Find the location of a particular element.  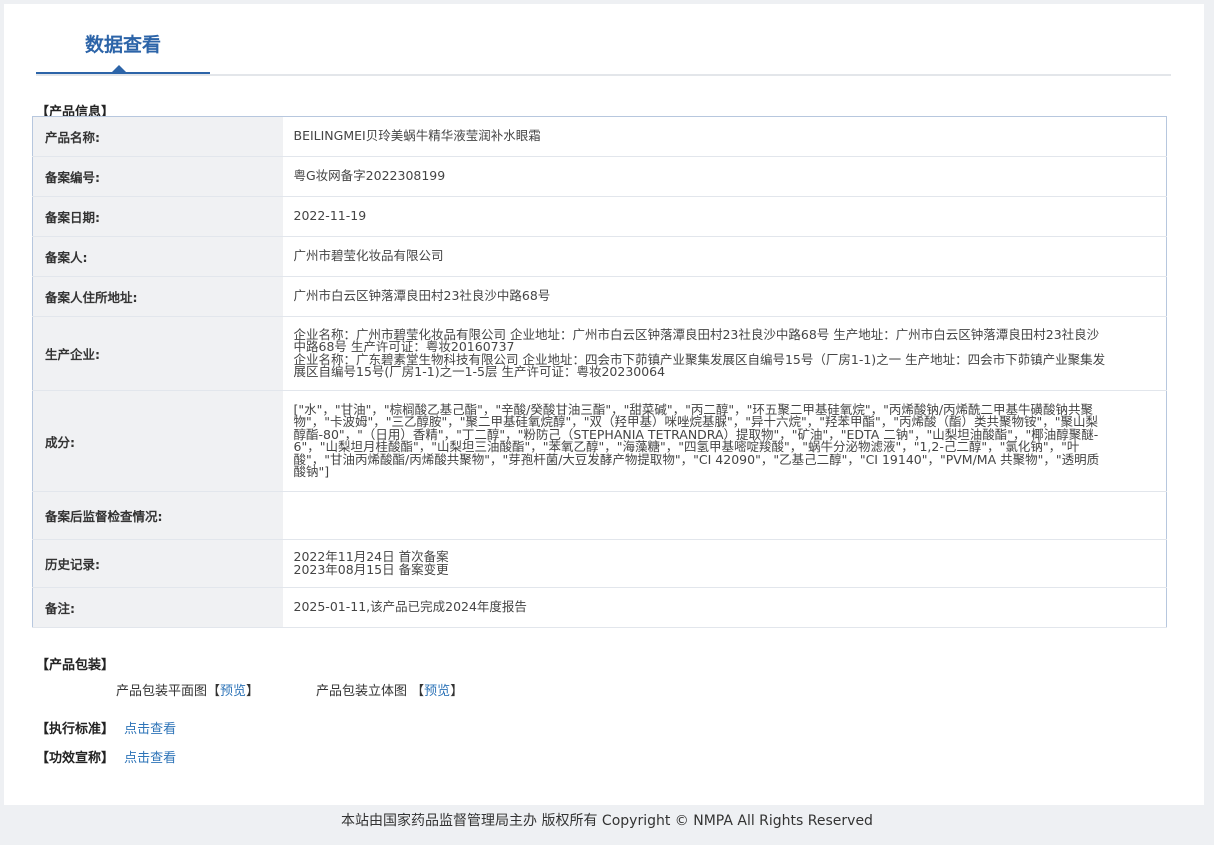

row-label-supervision: 备案后监督检查情况: is located at coordinates (157, 515).